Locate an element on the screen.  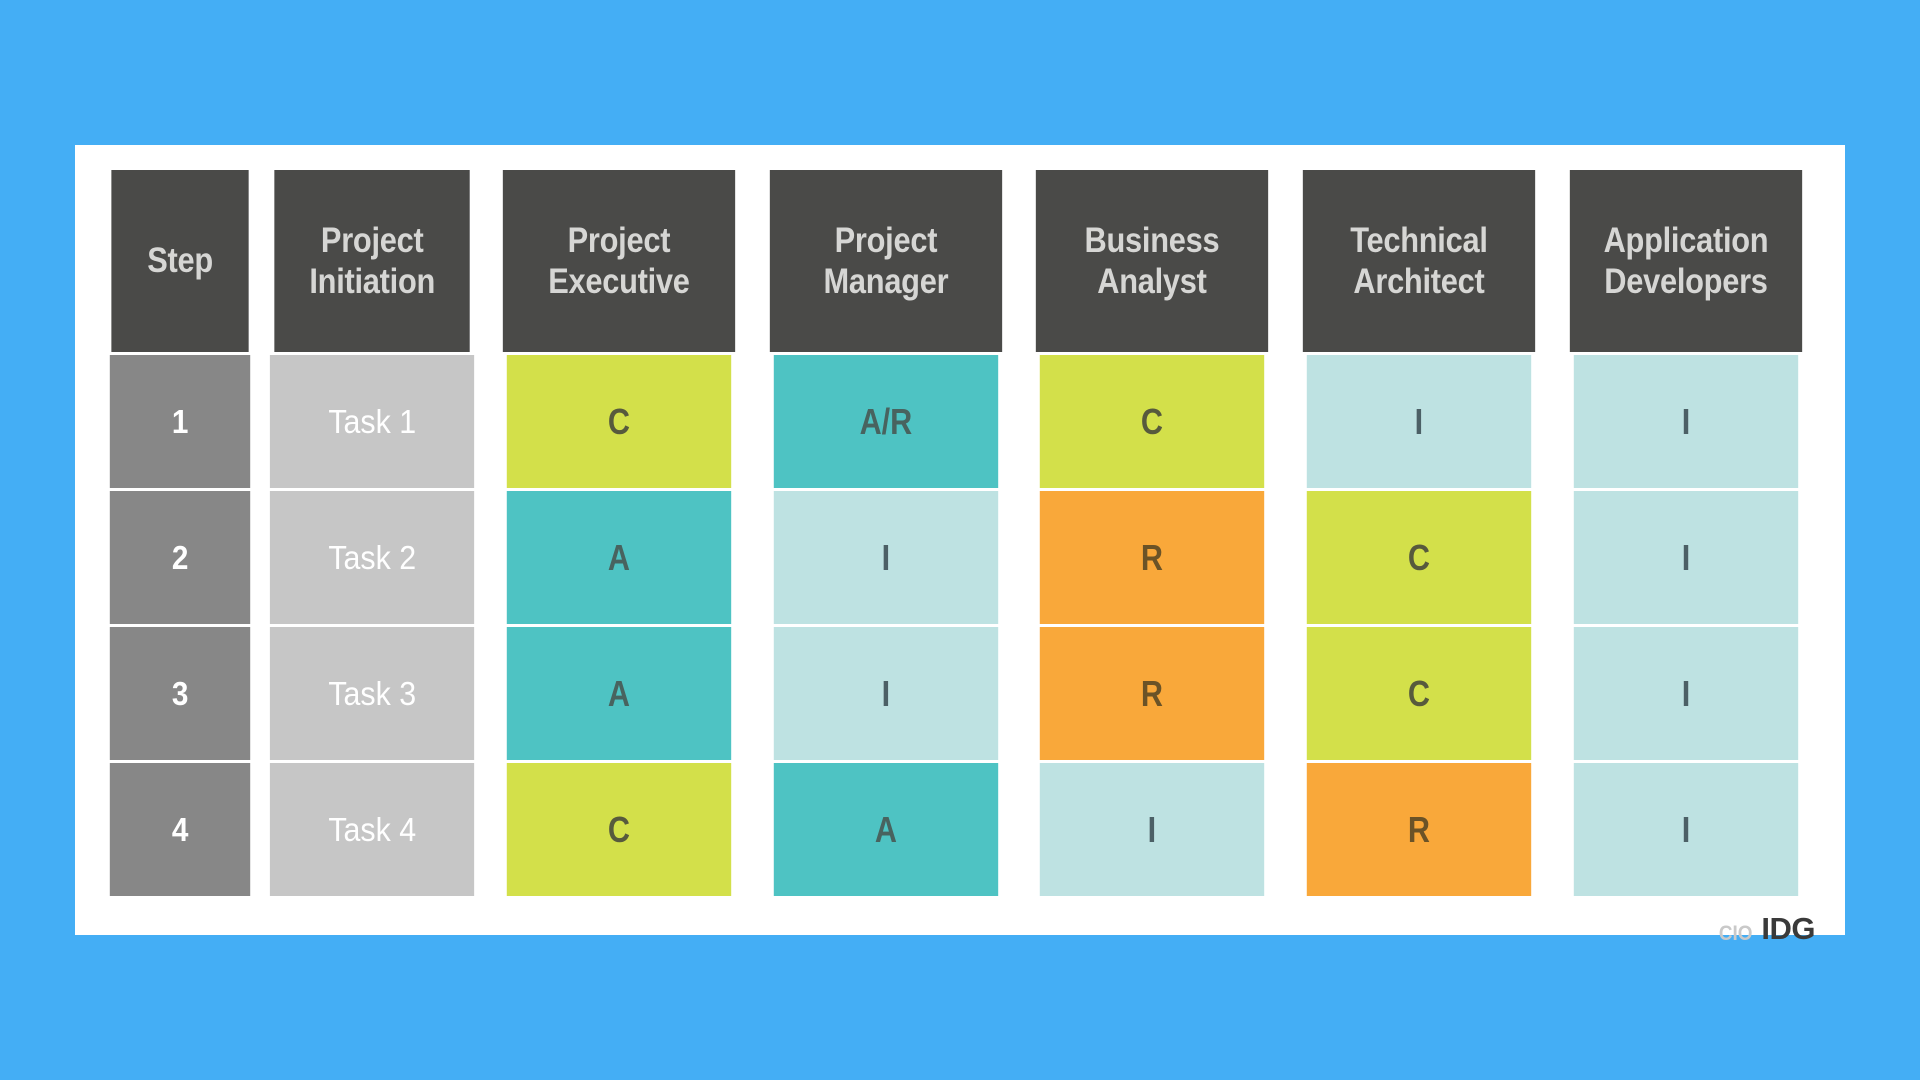
step-number-cell: 4 is located at coordinates (180, 829).